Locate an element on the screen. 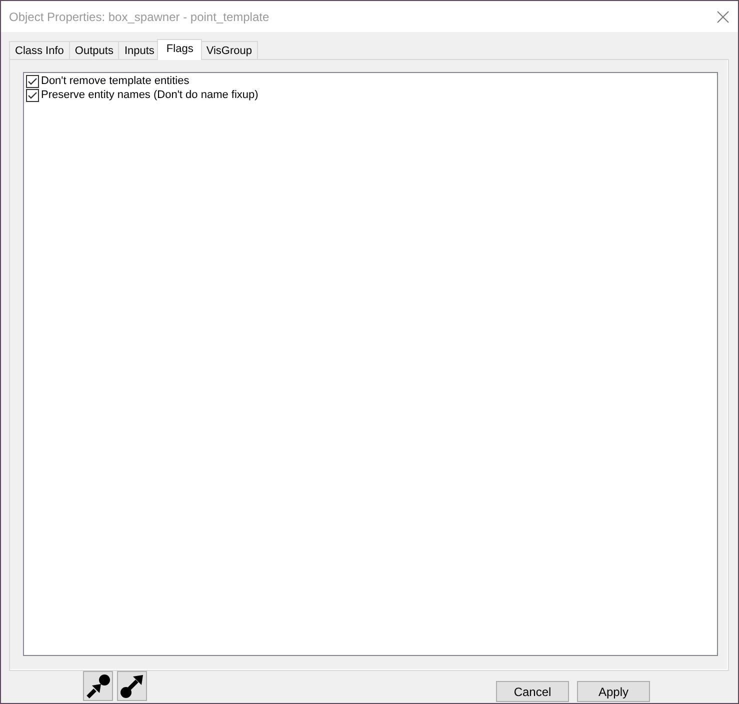  flag-label: Preserve entity names (Don't do name fixup) is located at coordinates (149, 95).